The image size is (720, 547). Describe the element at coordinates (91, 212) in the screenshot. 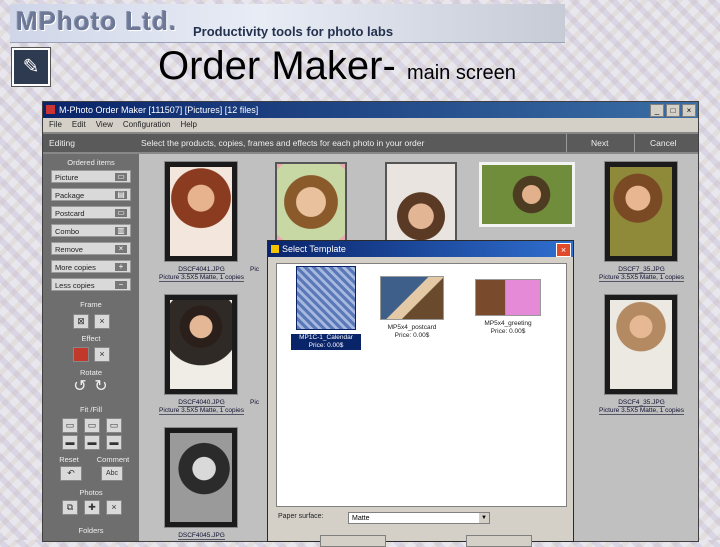

I see `postcard-button: Postcard ▭` at that location.